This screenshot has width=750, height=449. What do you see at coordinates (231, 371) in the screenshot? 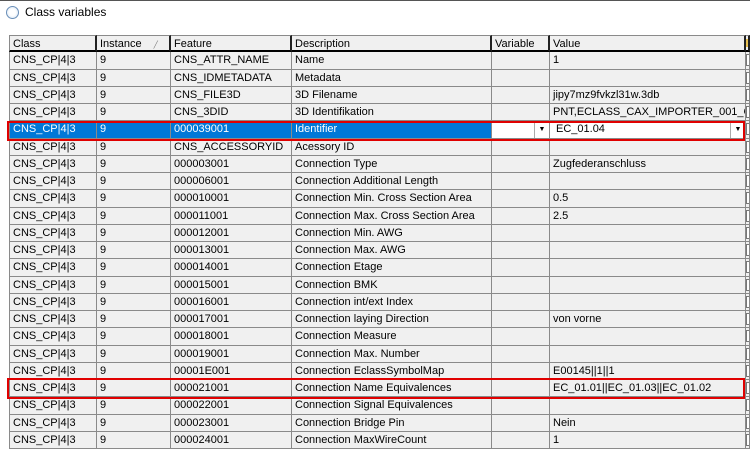
I see `feature-cell: 00001E001` at bounding box center [231, 371].